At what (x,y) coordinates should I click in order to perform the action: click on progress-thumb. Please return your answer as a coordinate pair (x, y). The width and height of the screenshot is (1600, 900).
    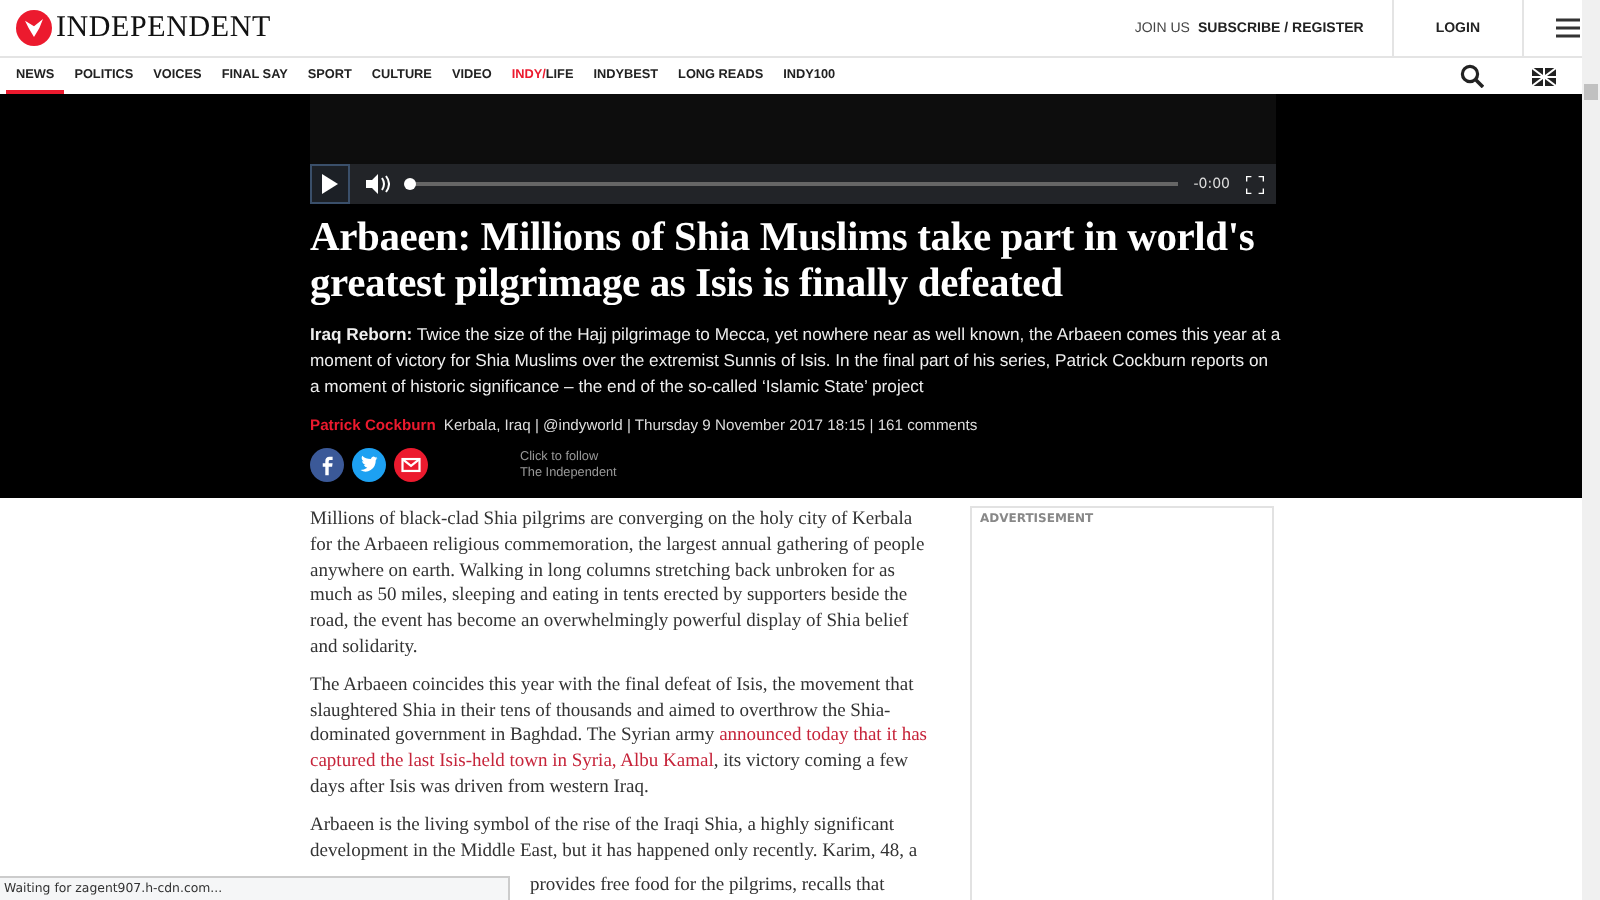
    Looking at the image, I should click on (410, 184).